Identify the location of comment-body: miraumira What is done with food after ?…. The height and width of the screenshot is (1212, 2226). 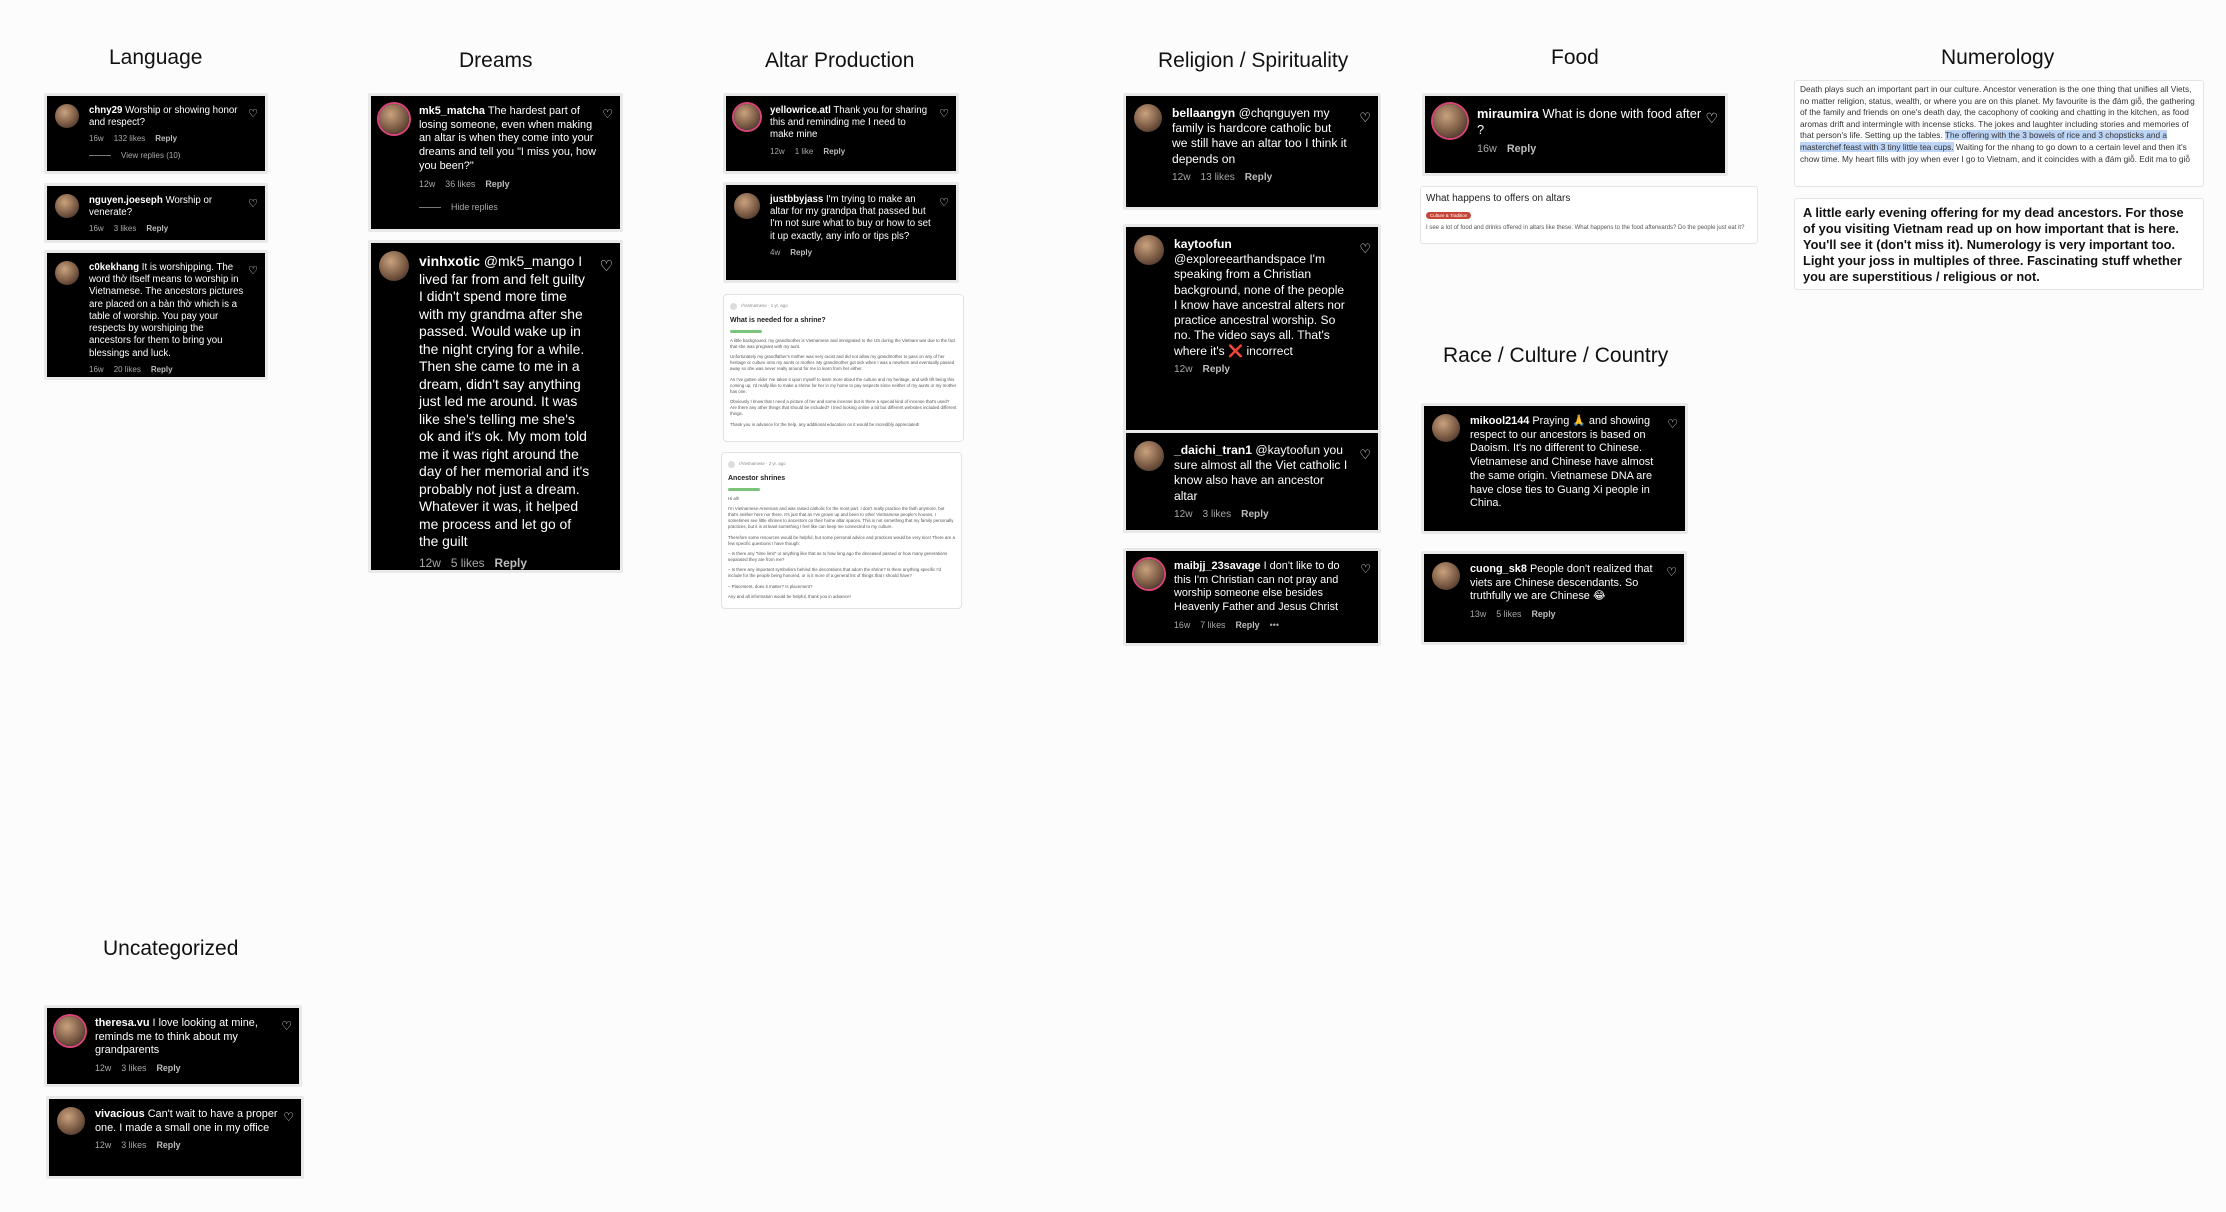
(1593, 131).